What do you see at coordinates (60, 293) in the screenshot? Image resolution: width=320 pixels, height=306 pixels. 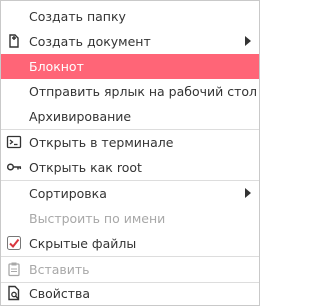 I see `menu-item-label: Свойства` at bounding box center [60, 293].